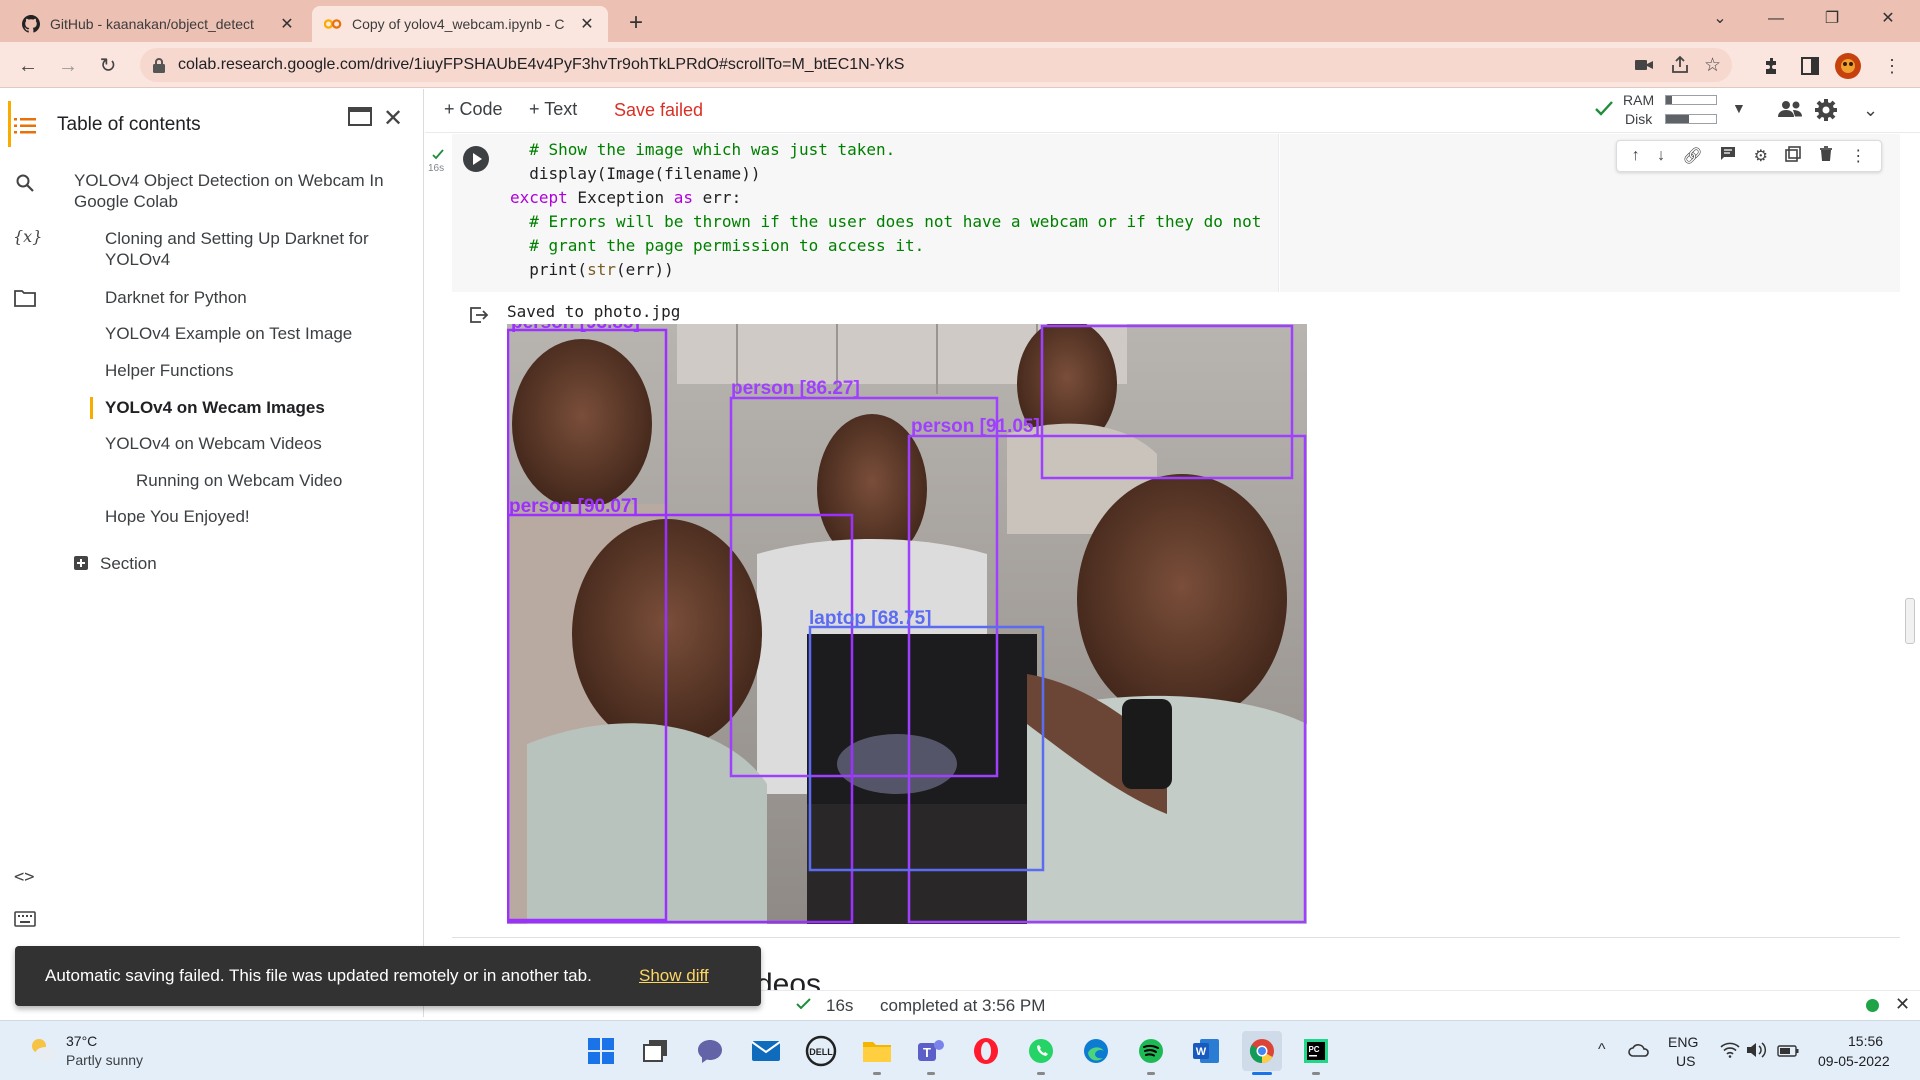  I want to click on share-icon, so click(1680, 67).